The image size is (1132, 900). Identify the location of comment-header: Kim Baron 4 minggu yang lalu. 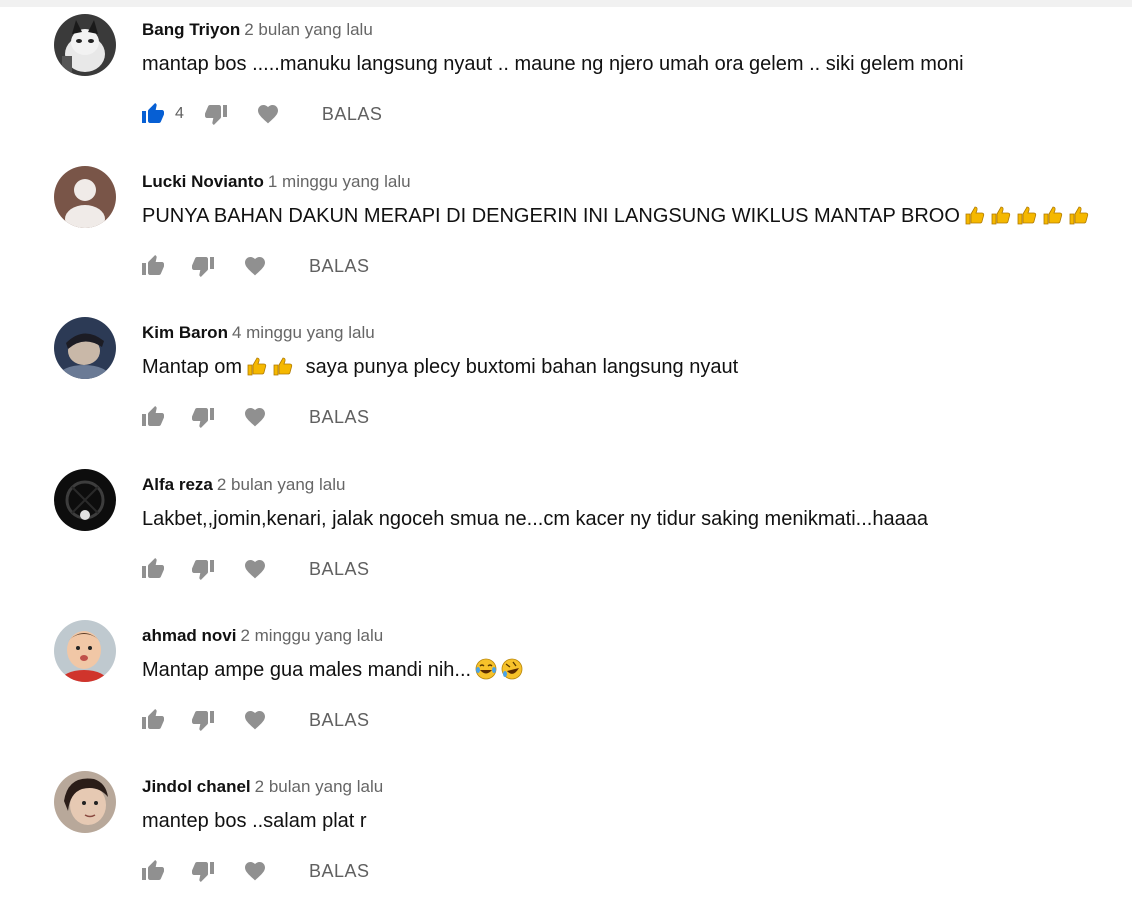
(258, 333).